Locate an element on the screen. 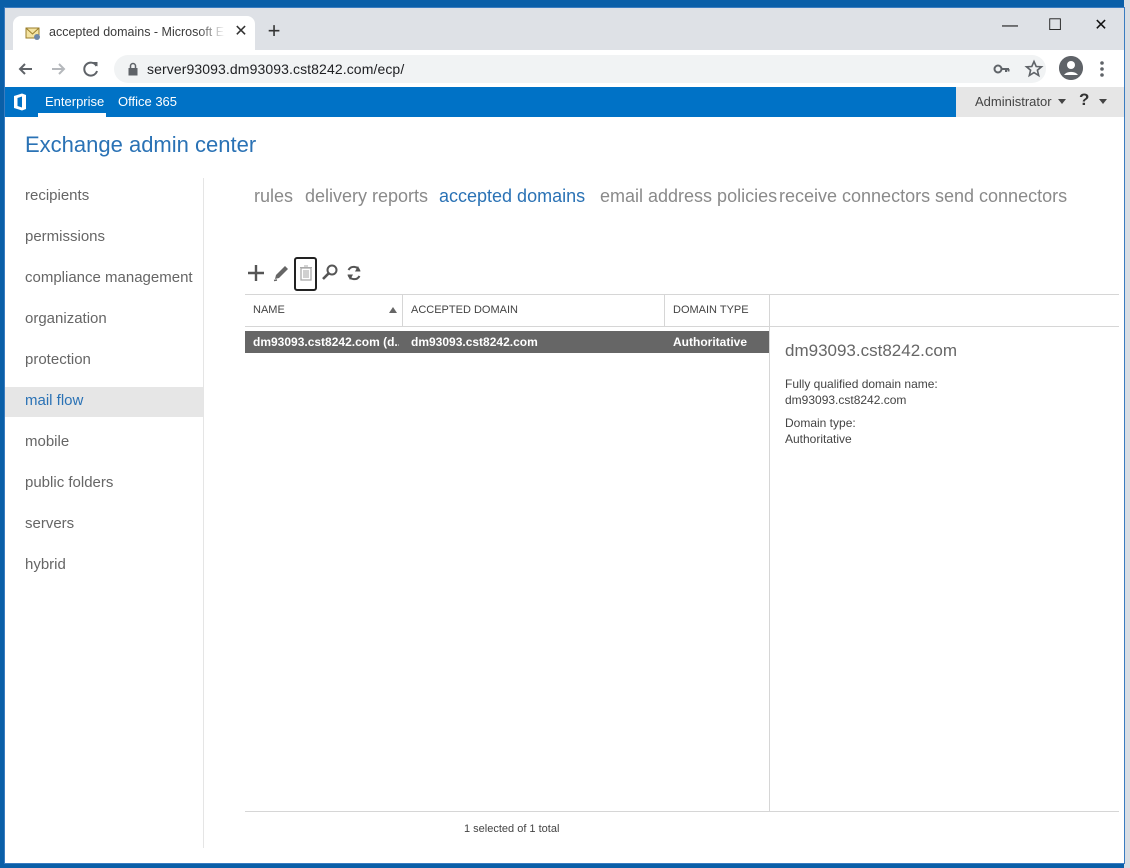 Image resolution: width=1130 pixels, height=868 pixels. column-divider is located at coordinates (769, 310).